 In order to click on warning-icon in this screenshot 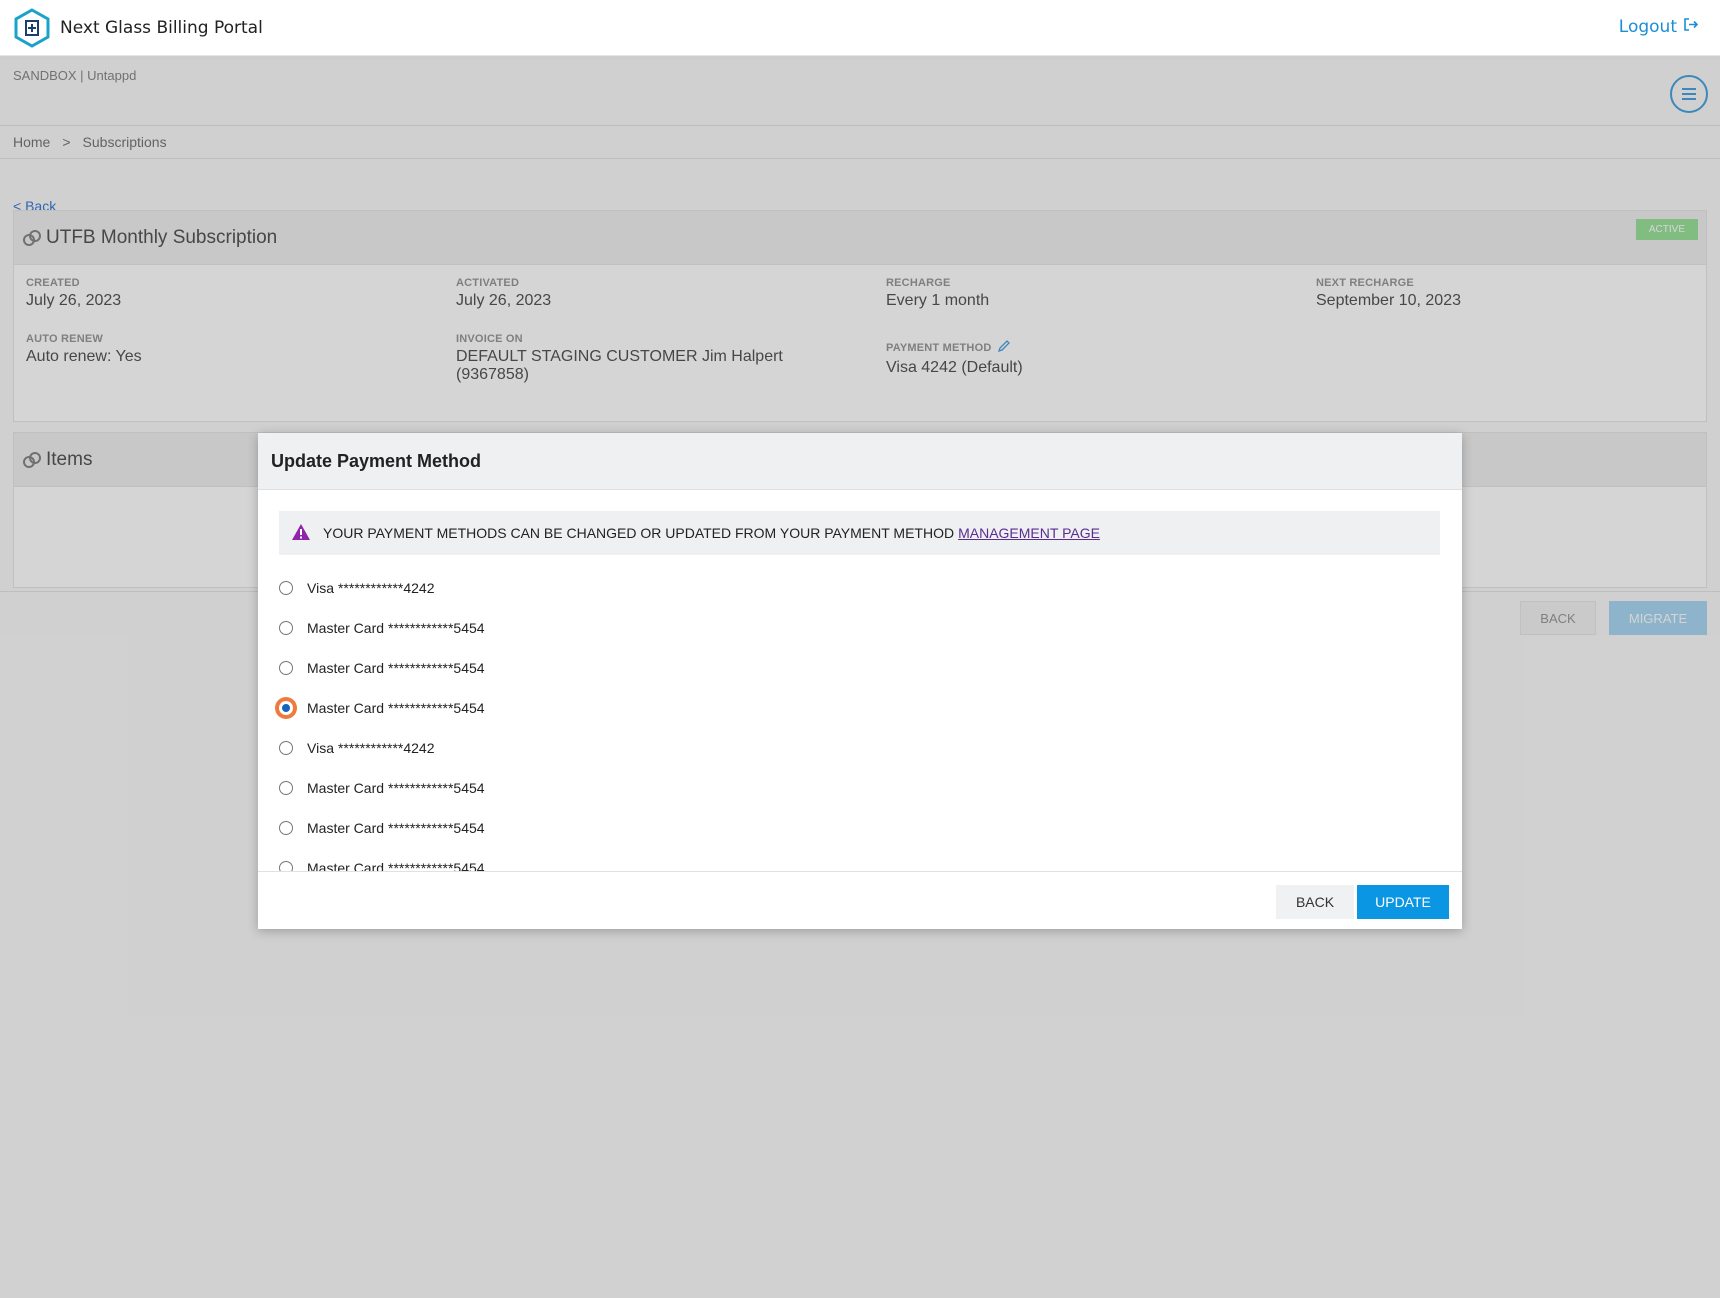, I will do `click(301, 533)`.